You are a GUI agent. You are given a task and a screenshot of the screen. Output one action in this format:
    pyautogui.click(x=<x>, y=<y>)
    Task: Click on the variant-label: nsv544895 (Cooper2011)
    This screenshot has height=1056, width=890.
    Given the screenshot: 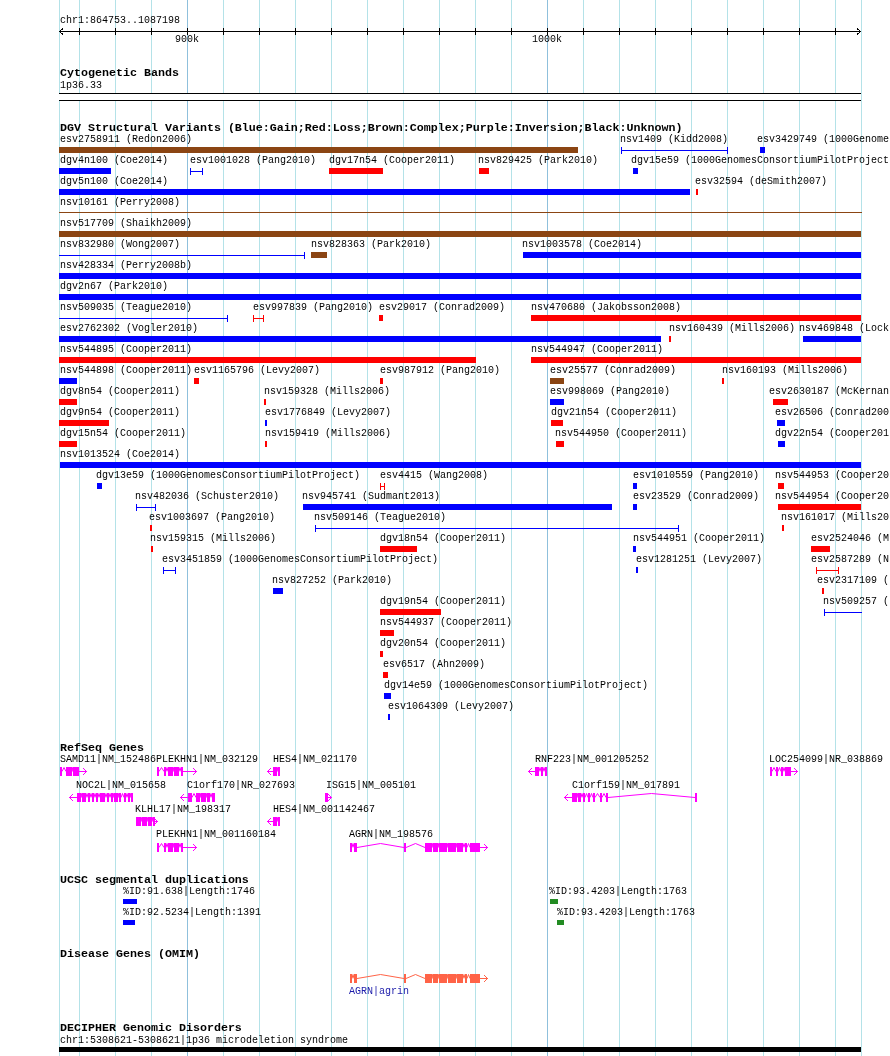 What is the action you would take?
    pyautogui.click(x=126, y=350)
    